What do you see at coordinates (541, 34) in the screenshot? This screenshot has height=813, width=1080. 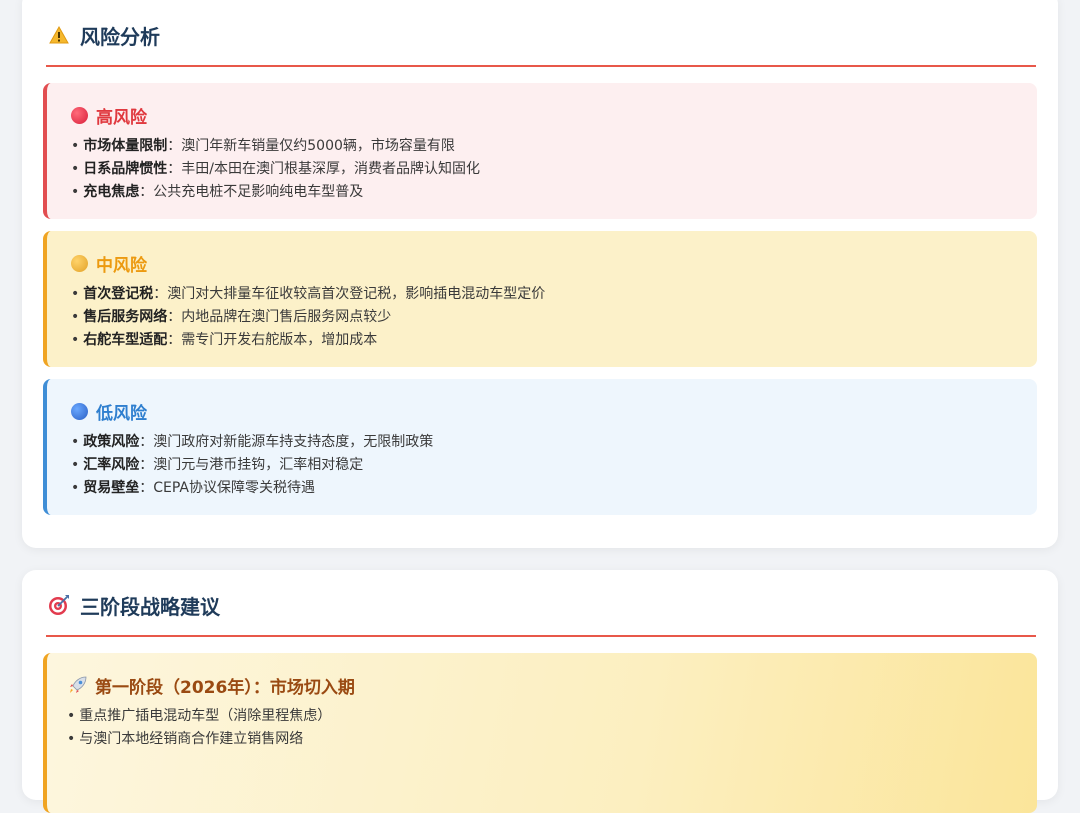 I see `risk-section-header: 风险分析` at bounding box center [541, 34].